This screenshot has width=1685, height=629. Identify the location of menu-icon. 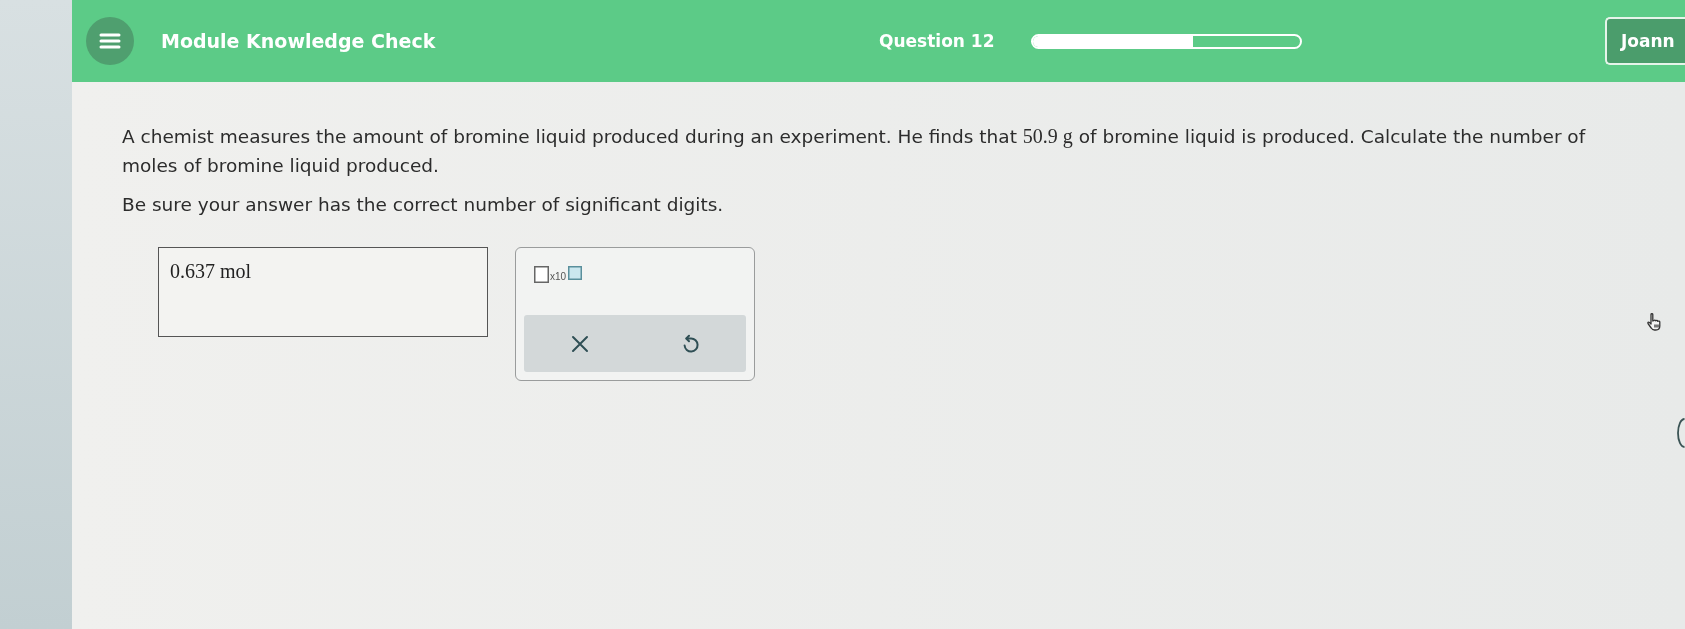
(110, 41).